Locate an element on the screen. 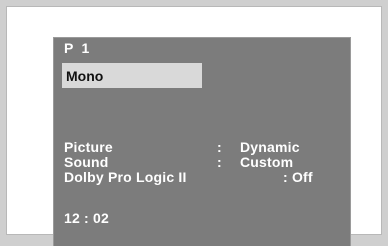 The width and height of the screenshot is (388, 246). picture-colon: : is located at coordinates (219, 147).